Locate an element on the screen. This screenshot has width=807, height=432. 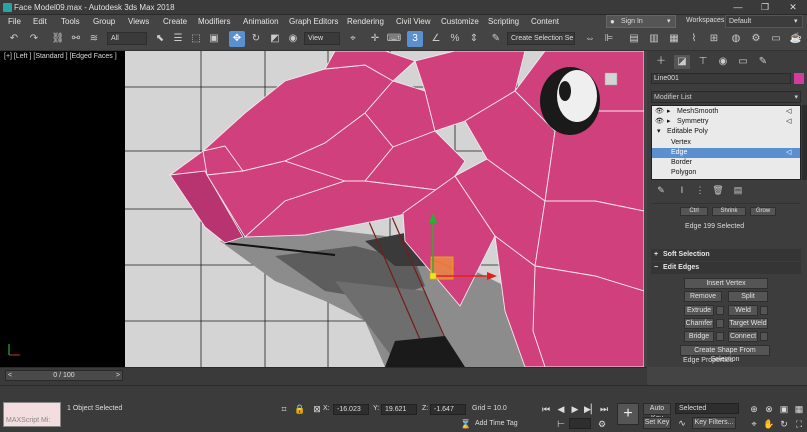
next-frame-icon: ▶▏ is located at coordinates (591, 409).